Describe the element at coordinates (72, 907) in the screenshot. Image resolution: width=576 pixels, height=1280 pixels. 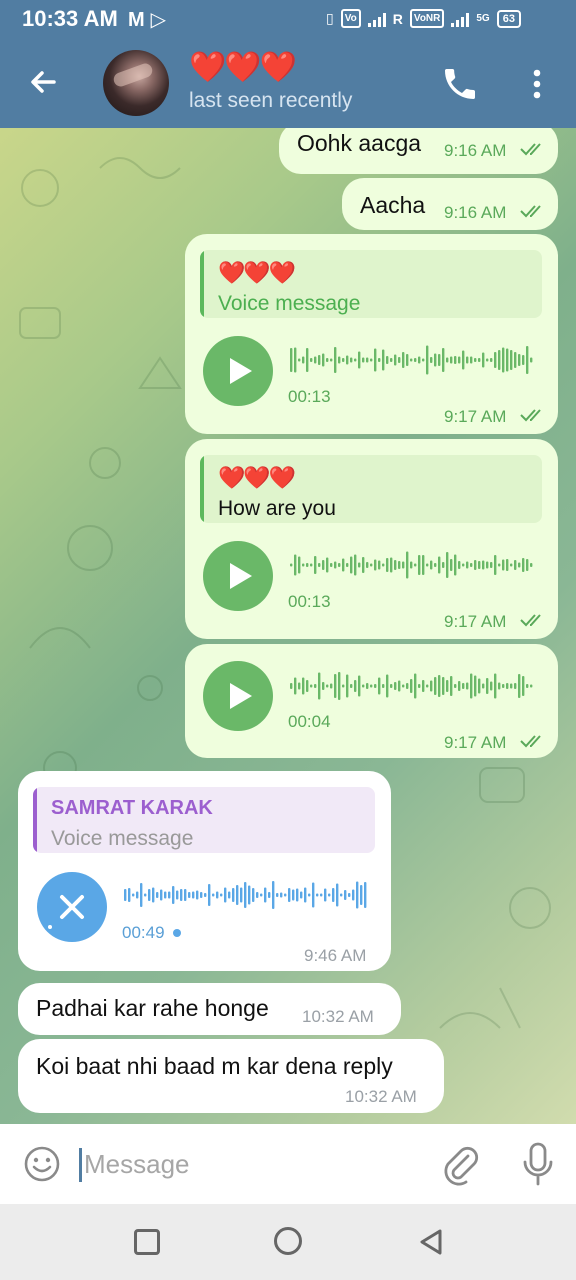
I see `cancel-icon` at that location.